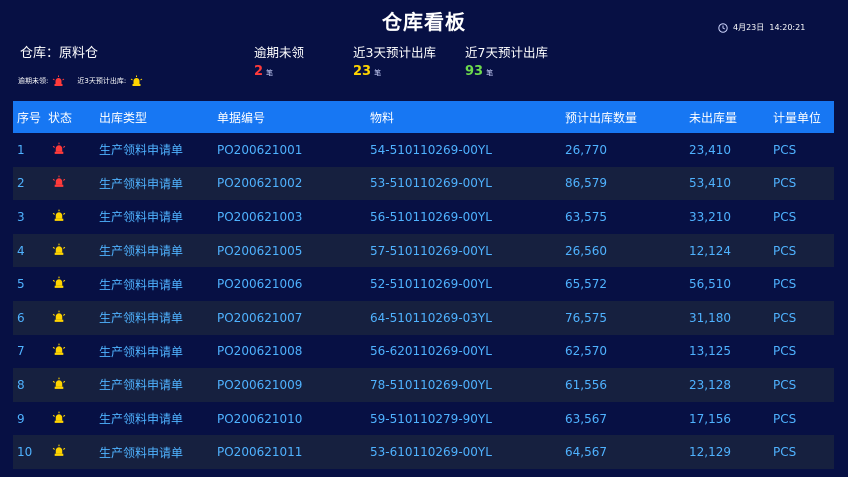 This screenshot has height=477, width=848. Describe the element at coordinates (710, 317) in the screenshot. I see `cell-remaining: 31,180` at that location.